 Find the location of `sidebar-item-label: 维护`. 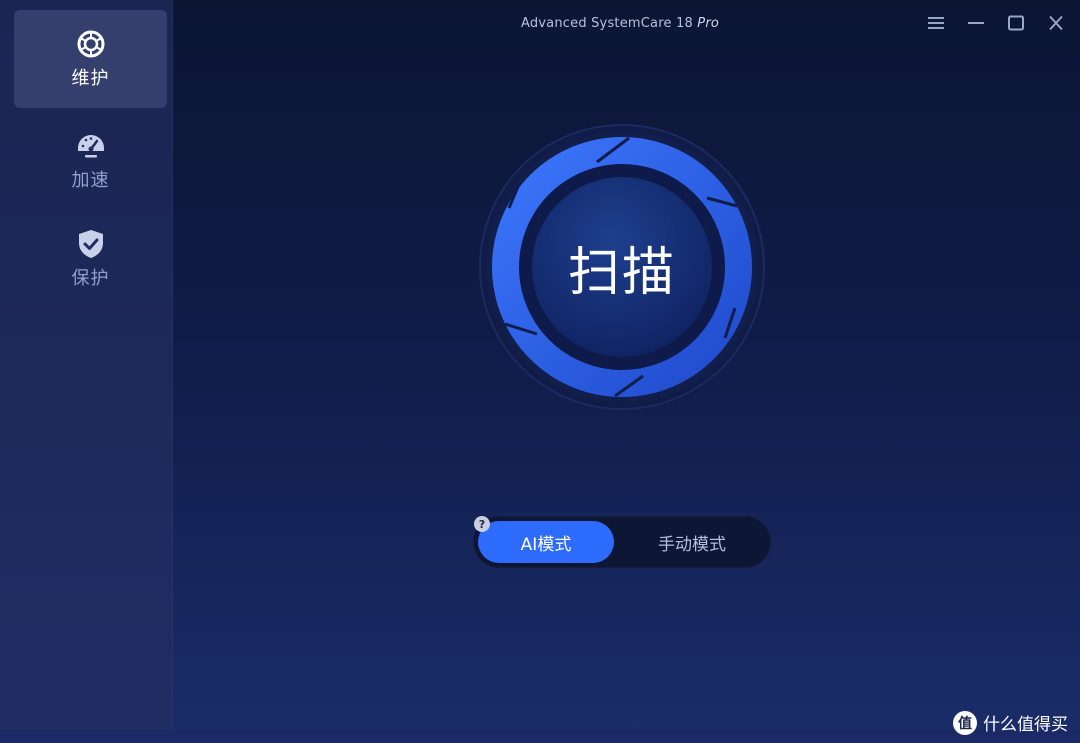

sidebar-item-label: 维护 is located at coordinates (90, 78).